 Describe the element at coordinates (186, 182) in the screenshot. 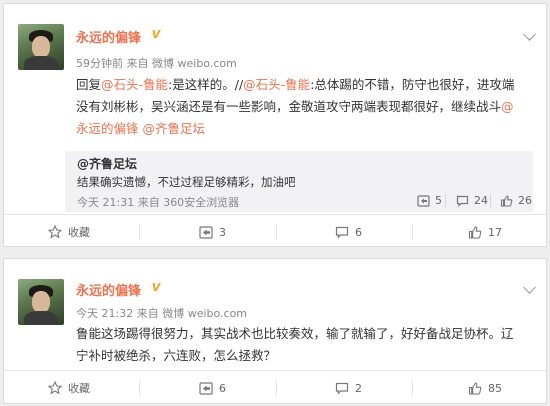

I see `quoted-text: 结果确实遗憾，不过过程足够精彩，加油吧` at that location.